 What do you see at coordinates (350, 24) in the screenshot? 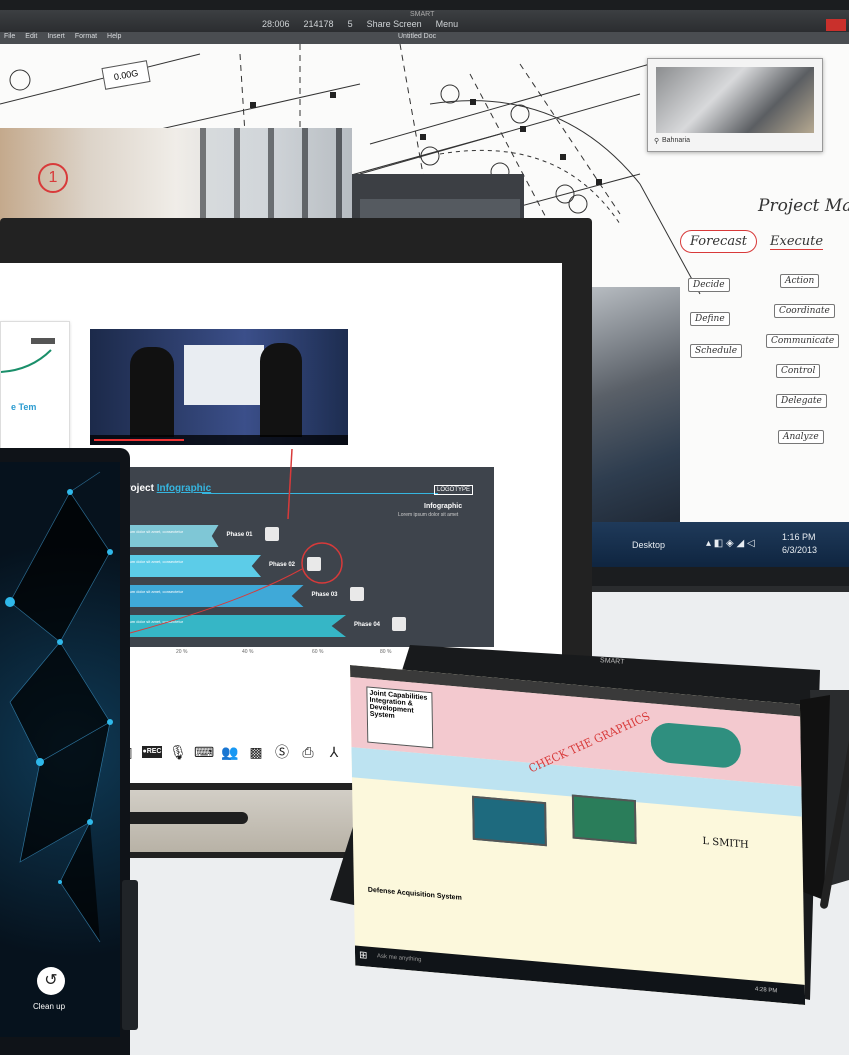
I see `toolbar-item-users: 5` at bounding box center [350, 24].